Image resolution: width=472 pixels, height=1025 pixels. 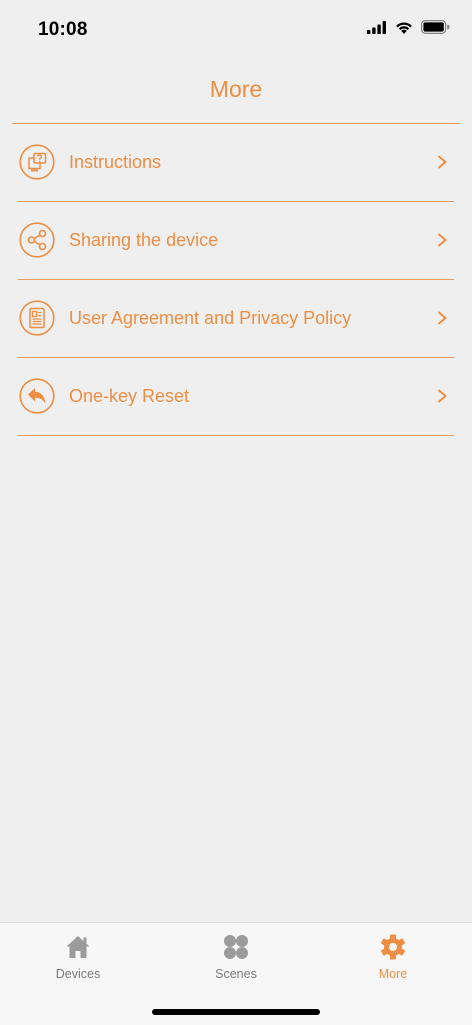 I want to click on share-icon, so click(x=37, y=240).